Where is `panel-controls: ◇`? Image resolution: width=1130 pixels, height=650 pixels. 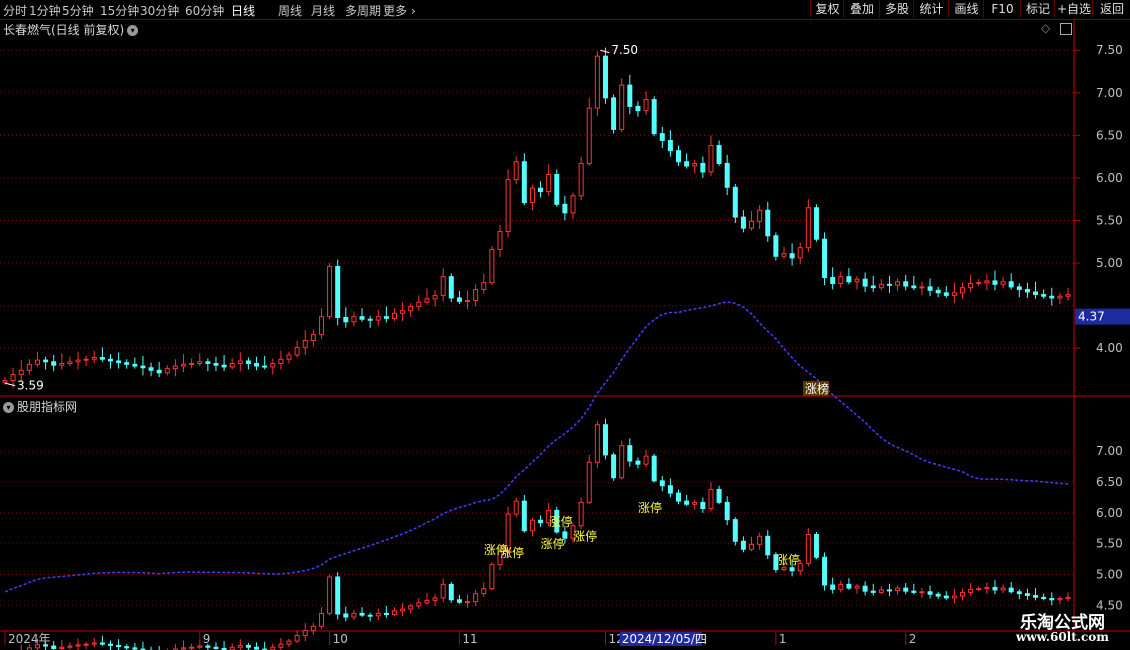
panel-controls: ◇ is located at coordinates (1057, 28).